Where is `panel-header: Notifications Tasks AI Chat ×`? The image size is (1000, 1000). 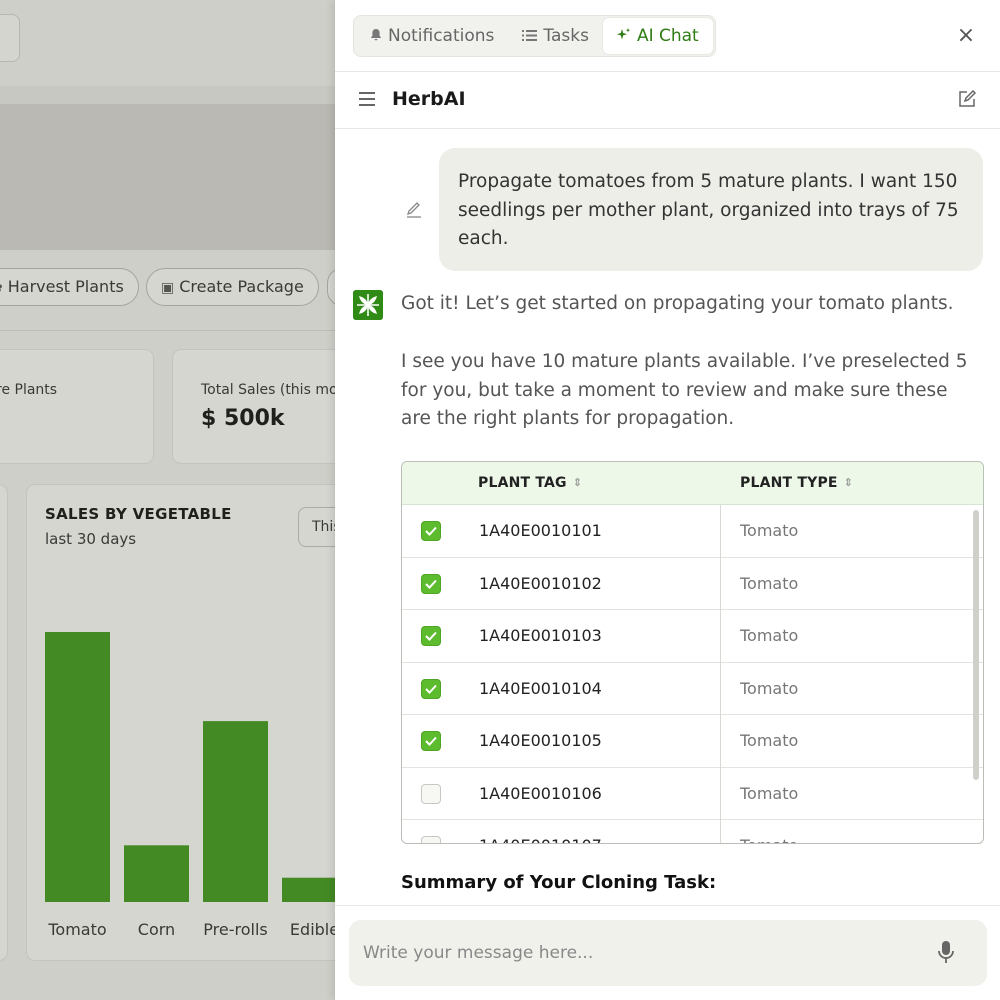
panel-header: Notifications Tasks AI Chat × is located at coordinates (667, 36).